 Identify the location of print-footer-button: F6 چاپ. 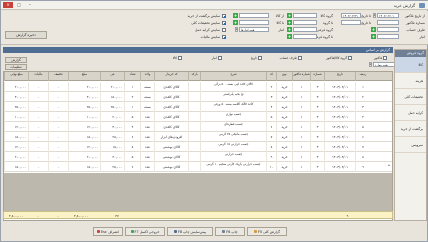
(230, 231).